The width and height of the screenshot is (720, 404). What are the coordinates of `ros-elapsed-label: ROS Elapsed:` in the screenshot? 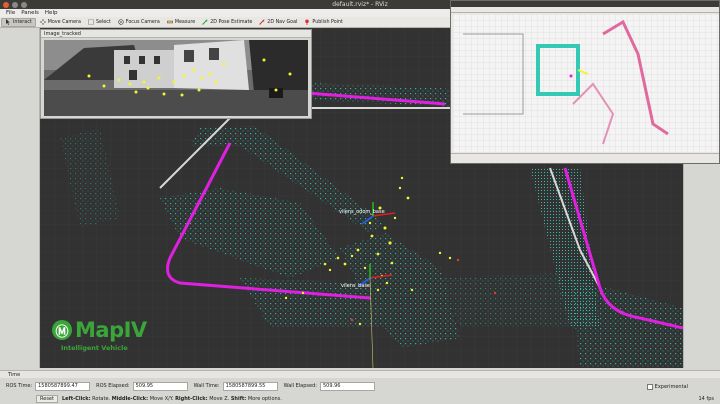 It's located at (113, 386).